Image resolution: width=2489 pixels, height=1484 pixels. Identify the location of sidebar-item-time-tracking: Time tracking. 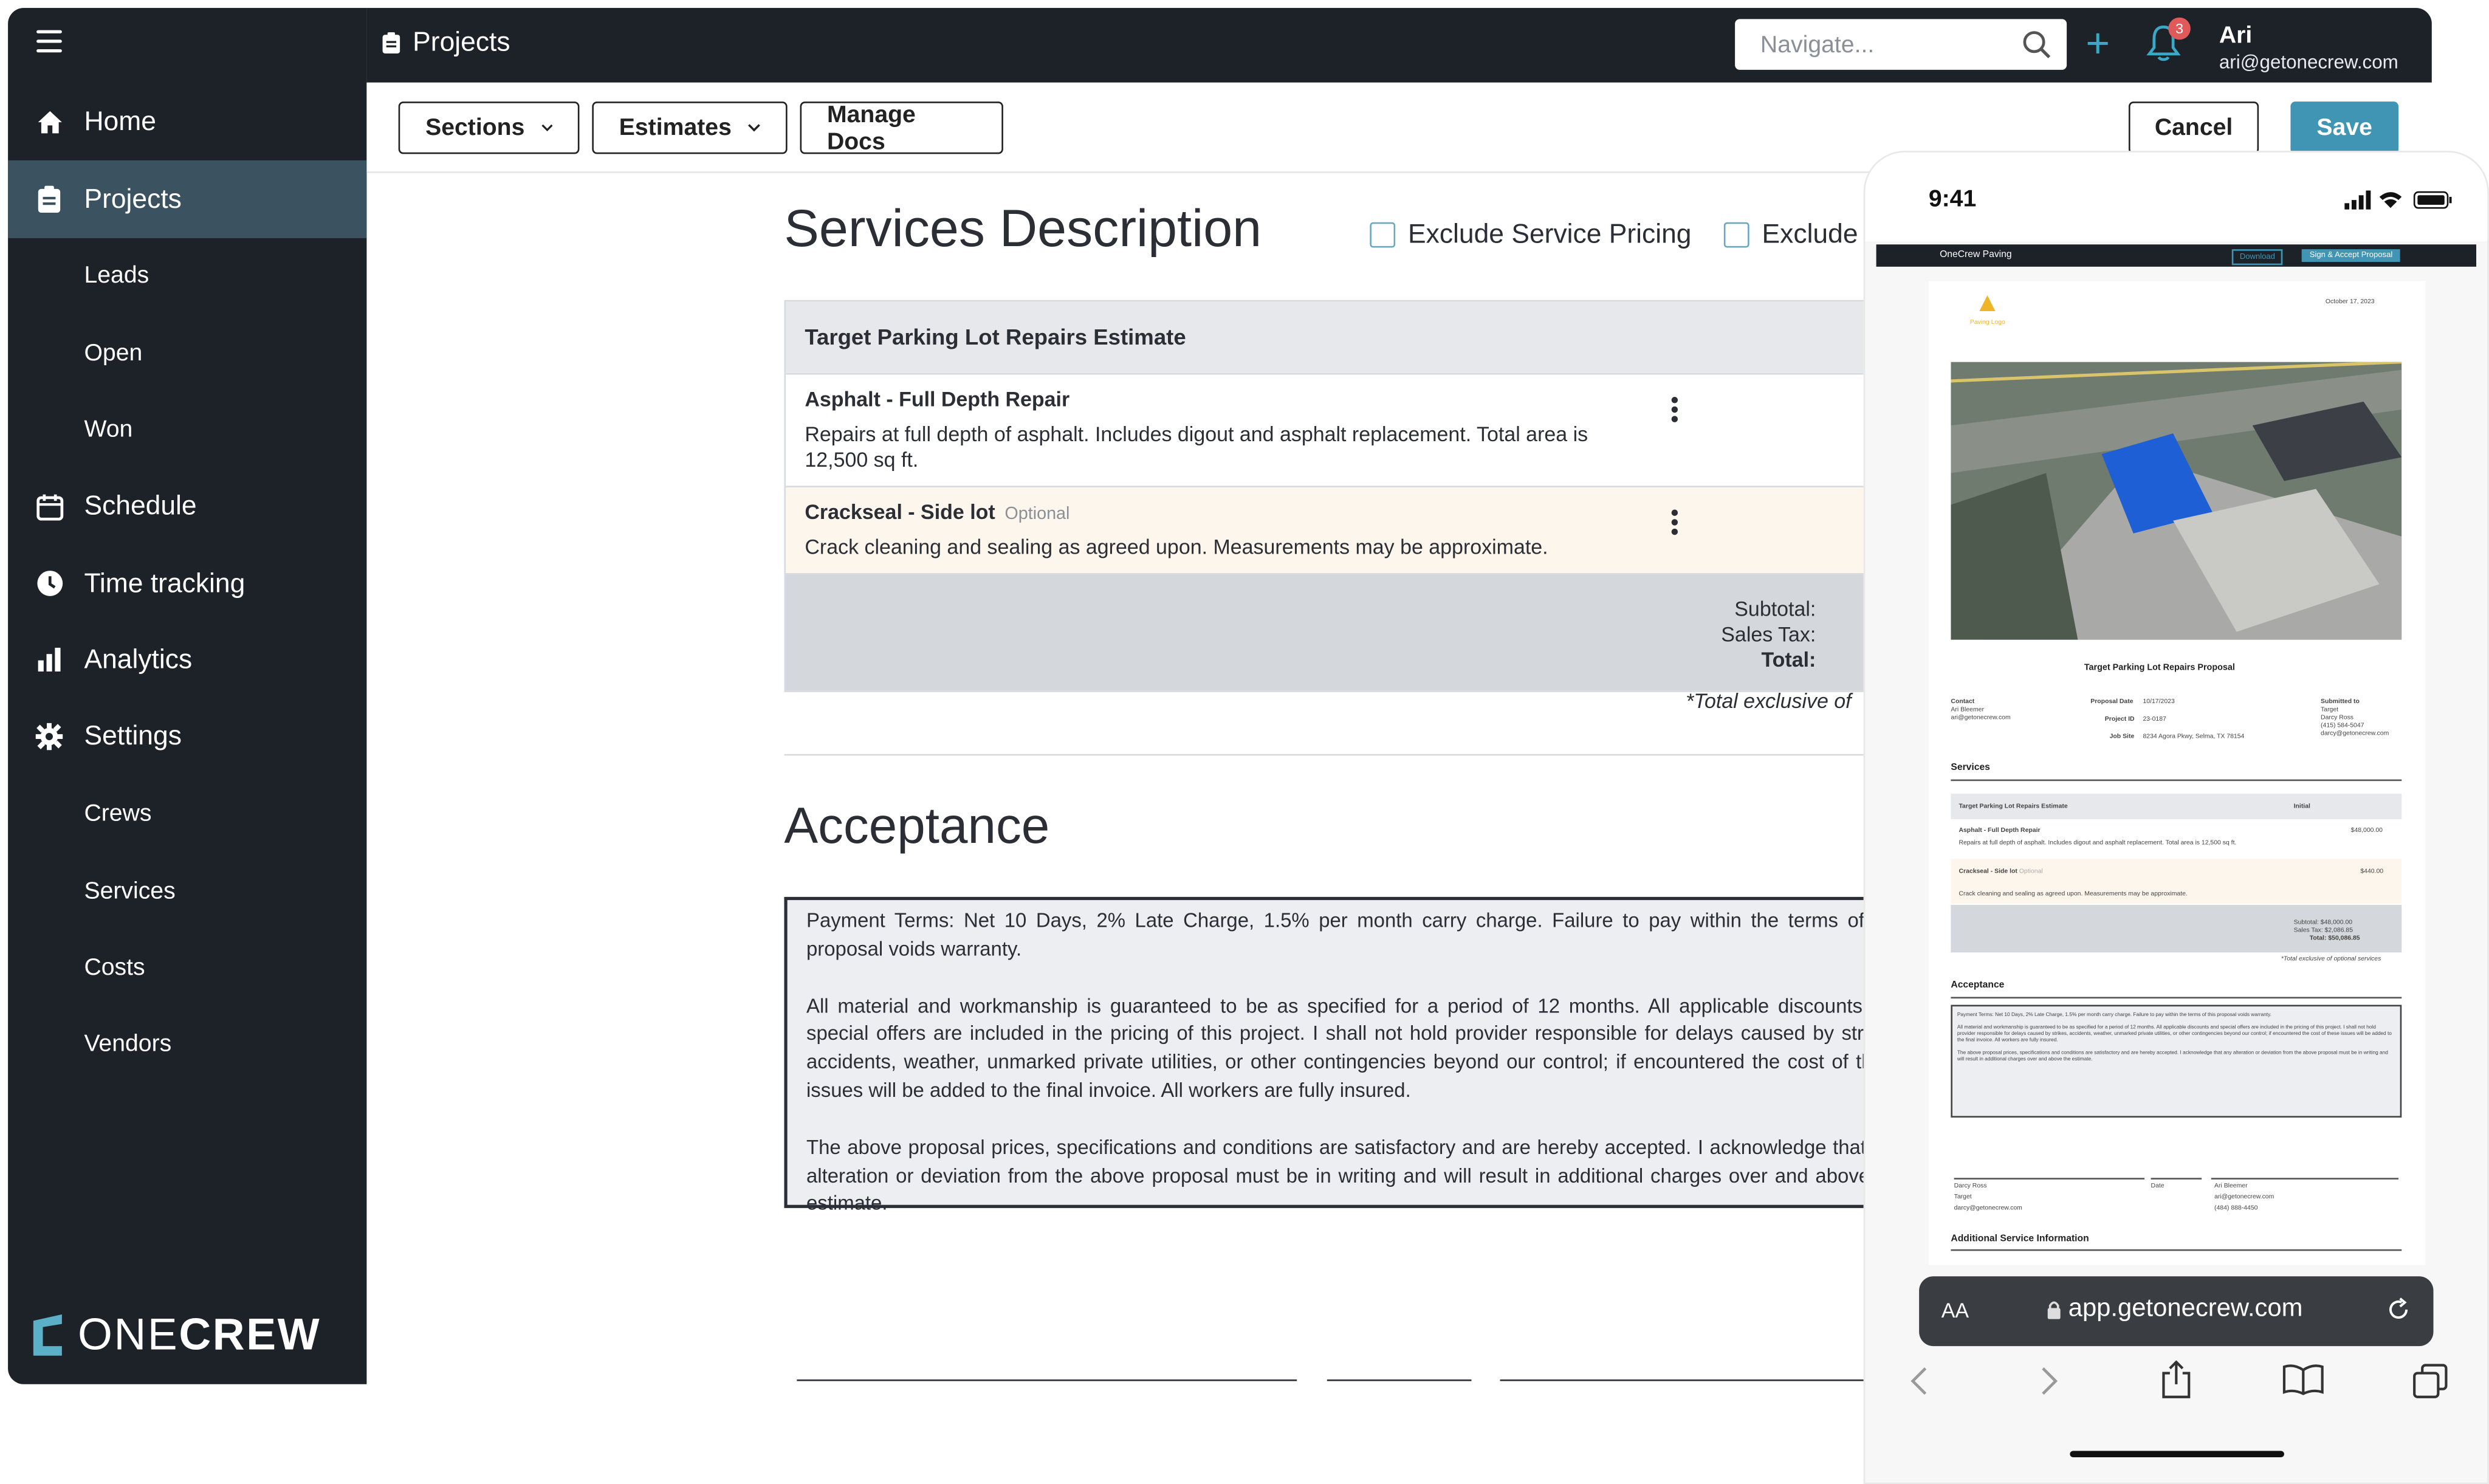
(187, 584).